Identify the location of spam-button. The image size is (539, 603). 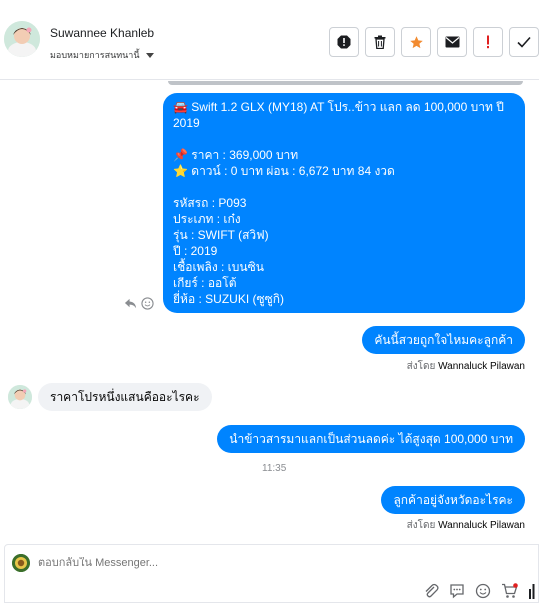
(344, 42).